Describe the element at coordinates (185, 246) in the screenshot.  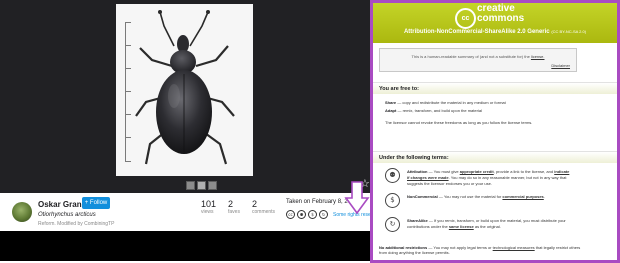
I see `footer-bar` at that location.